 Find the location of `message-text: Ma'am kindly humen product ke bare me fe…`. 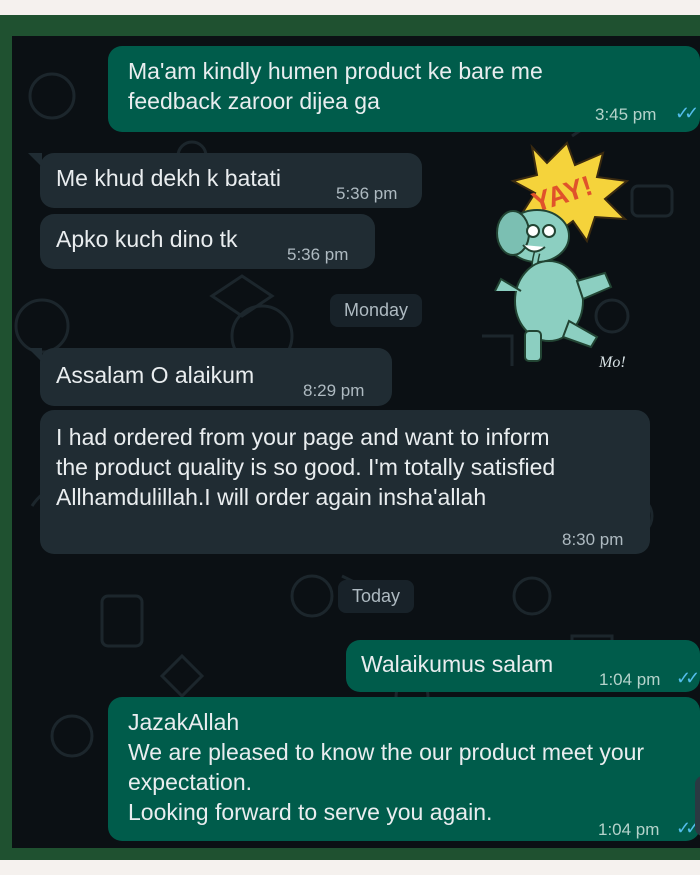

message-text: Ma'am kindly humen product ke bare me fe… is located at coordinates (335, 86).